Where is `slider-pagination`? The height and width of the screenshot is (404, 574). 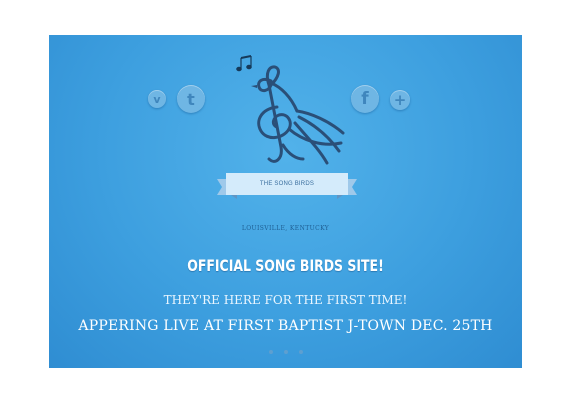 slider-pagination is located at coordinates (286, 354).